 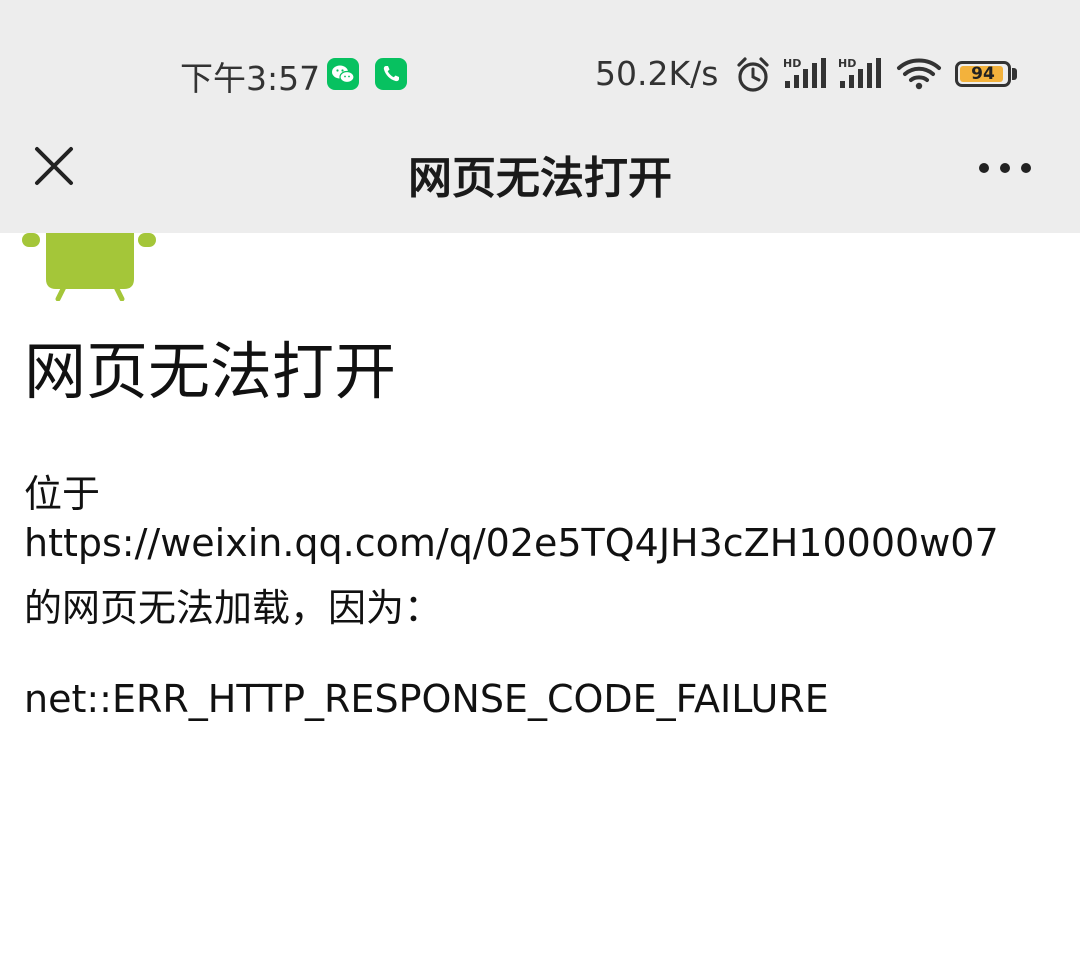 What do you see at coordinates (540, 60) in the screenshot?
I see `status-bar: 下午3:57 50.2K/s HD HD 94` at bounding box center [540, 60].